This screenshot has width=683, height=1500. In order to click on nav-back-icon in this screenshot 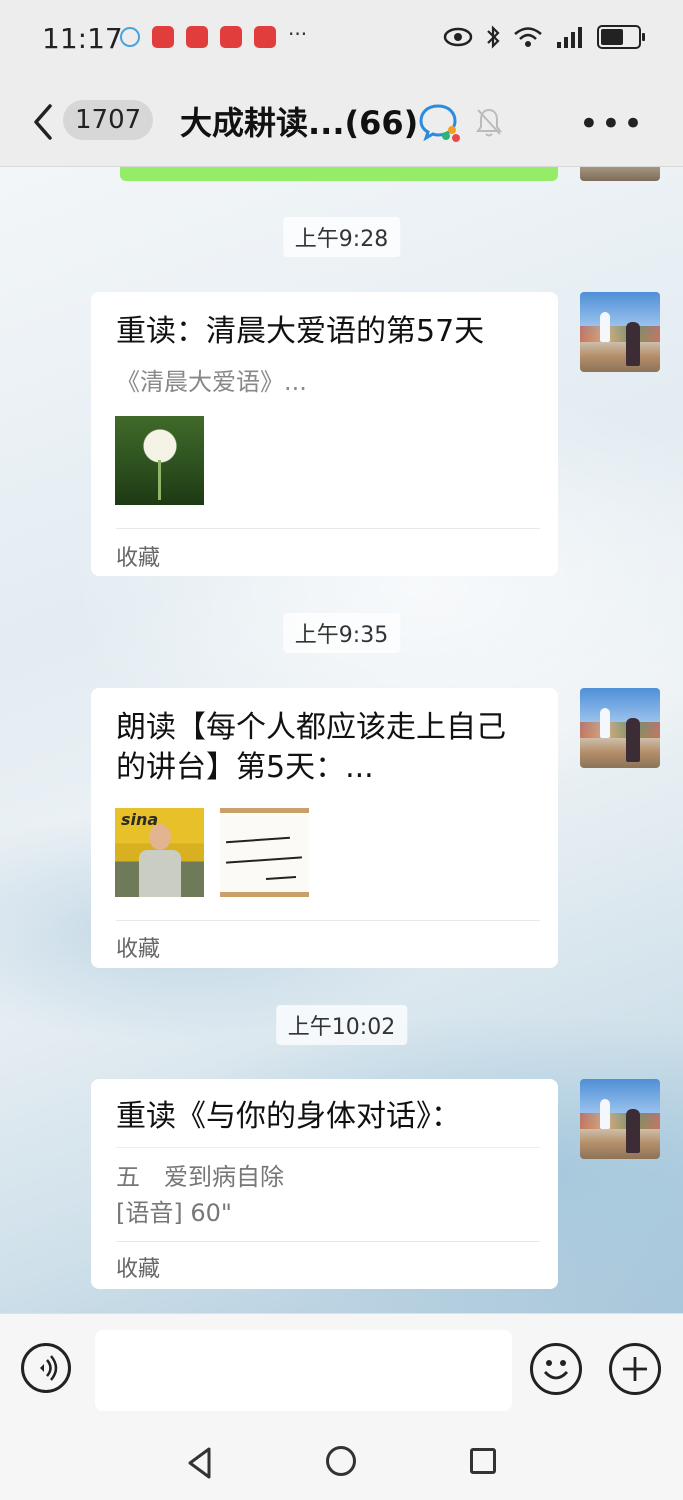, I will do `click(200, 1463)`.